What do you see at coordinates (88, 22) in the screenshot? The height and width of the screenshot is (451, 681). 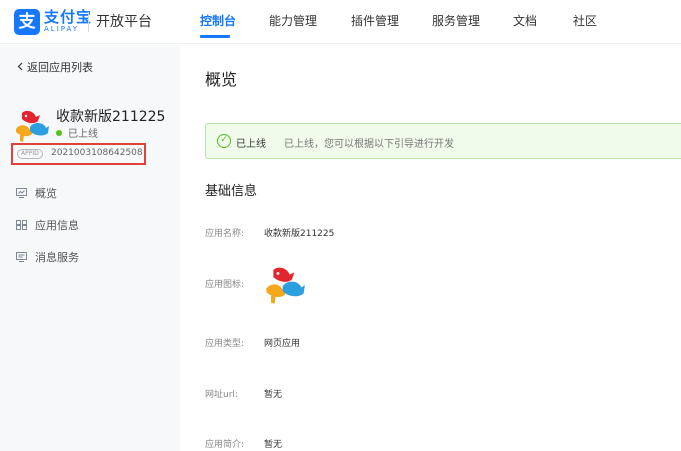 I see `brand-divider` at bounding box center [88, 22].